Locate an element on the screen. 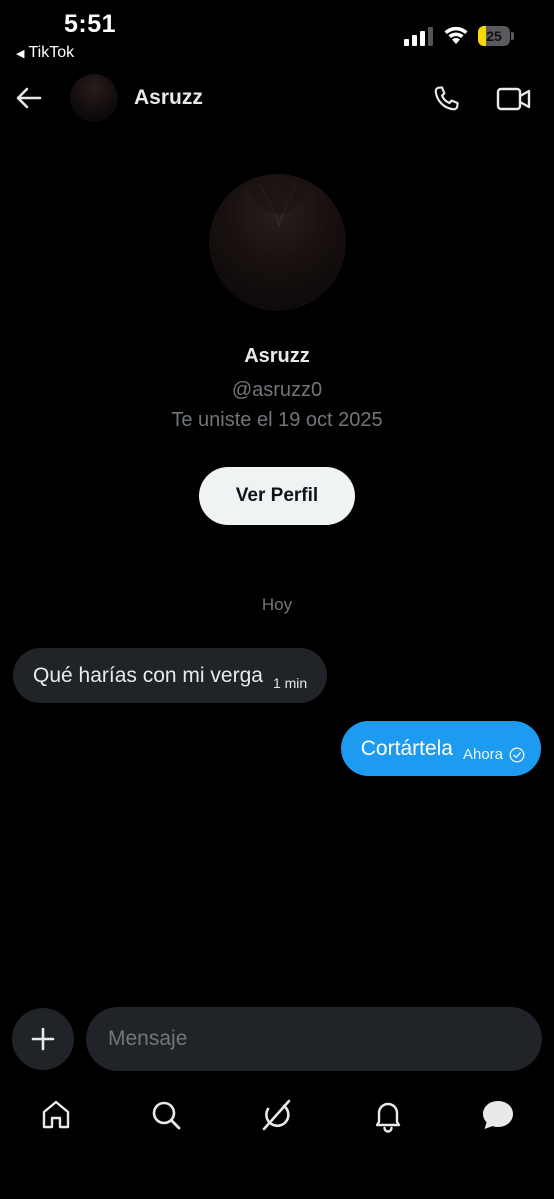 Image resolution: width=554 pixels, height=1199 pixels. add-attachment-button is located at coordinates (43, 1039).